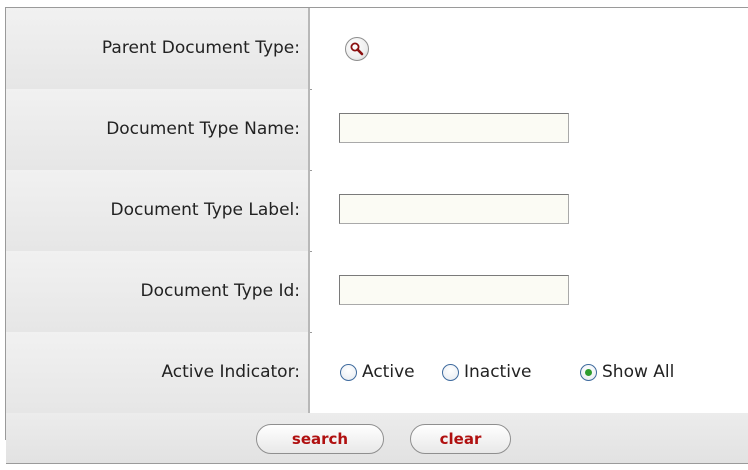  I want to click on document-type-label-cell, so click(530, 210).